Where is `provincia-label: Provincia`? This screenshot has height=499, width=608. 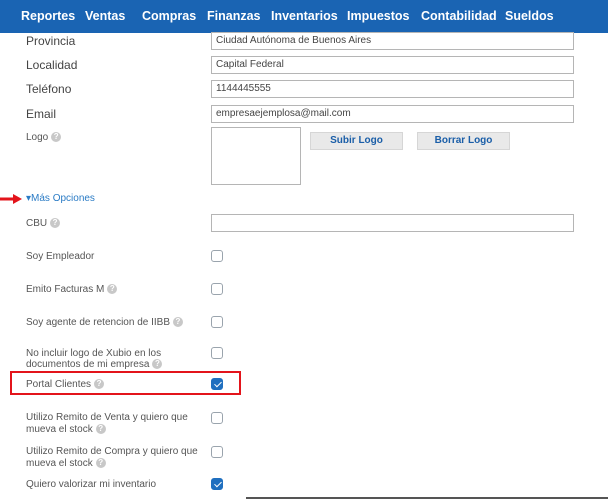
provincia-label: Provincia is located at coordinates (51, 41).